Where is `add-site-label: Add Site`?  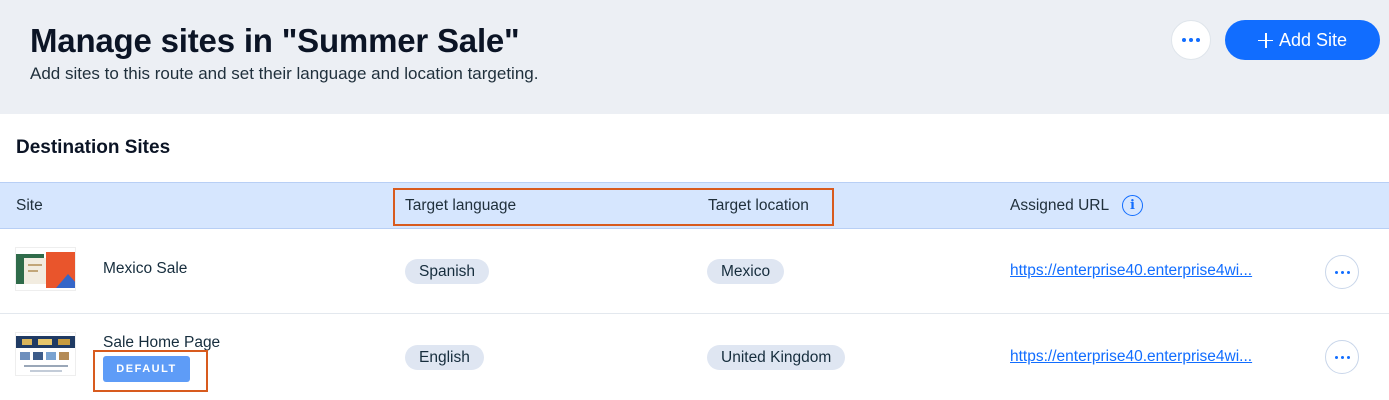 add-site-label: Add Site is located at coordinates (1313, 39).